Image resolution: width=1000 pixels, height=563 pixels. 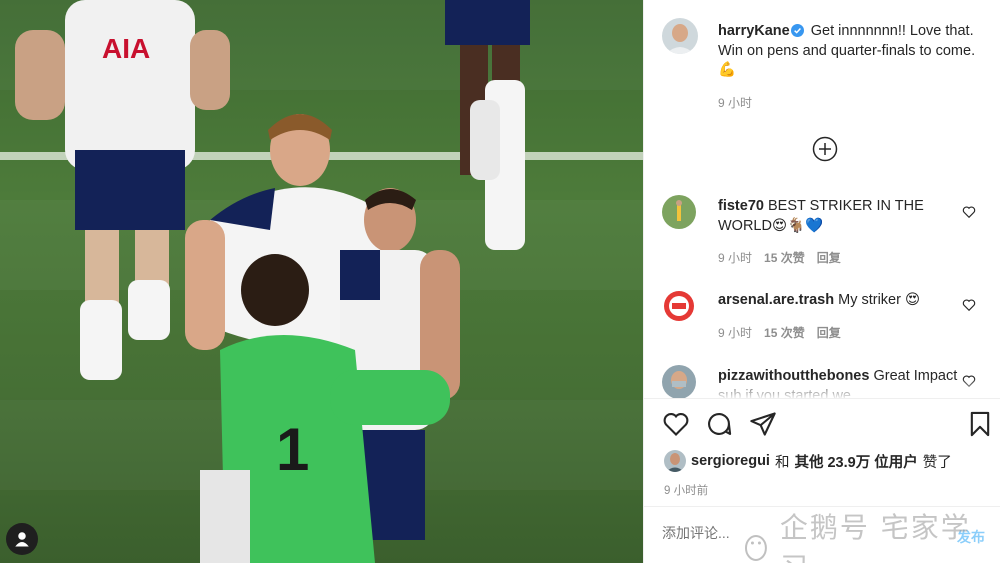 What do you see at coordinates (730, 461) in the screenshot?
I see `liker-username: sergioregui` at bounding box center [730, 461].